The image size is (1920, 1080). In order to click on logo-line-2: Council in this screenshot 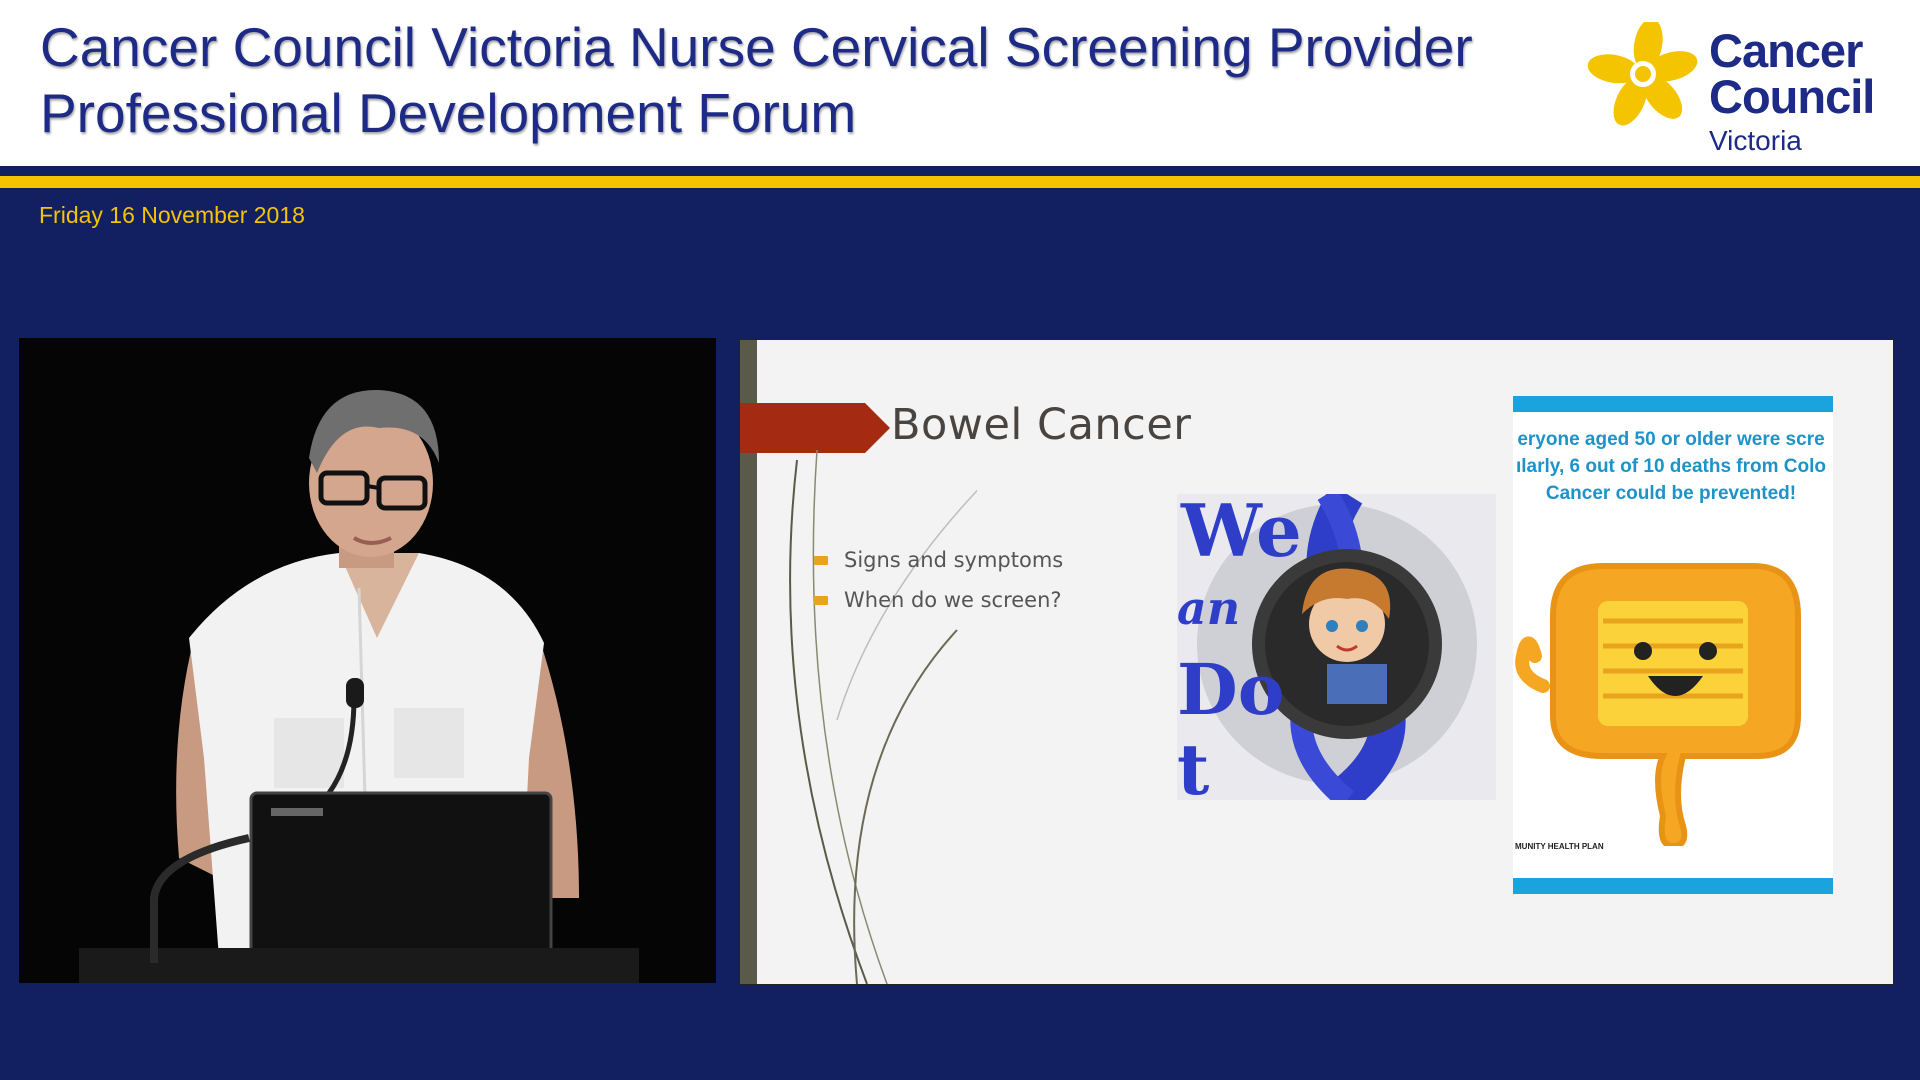, I will do `click(1792, 96)`.